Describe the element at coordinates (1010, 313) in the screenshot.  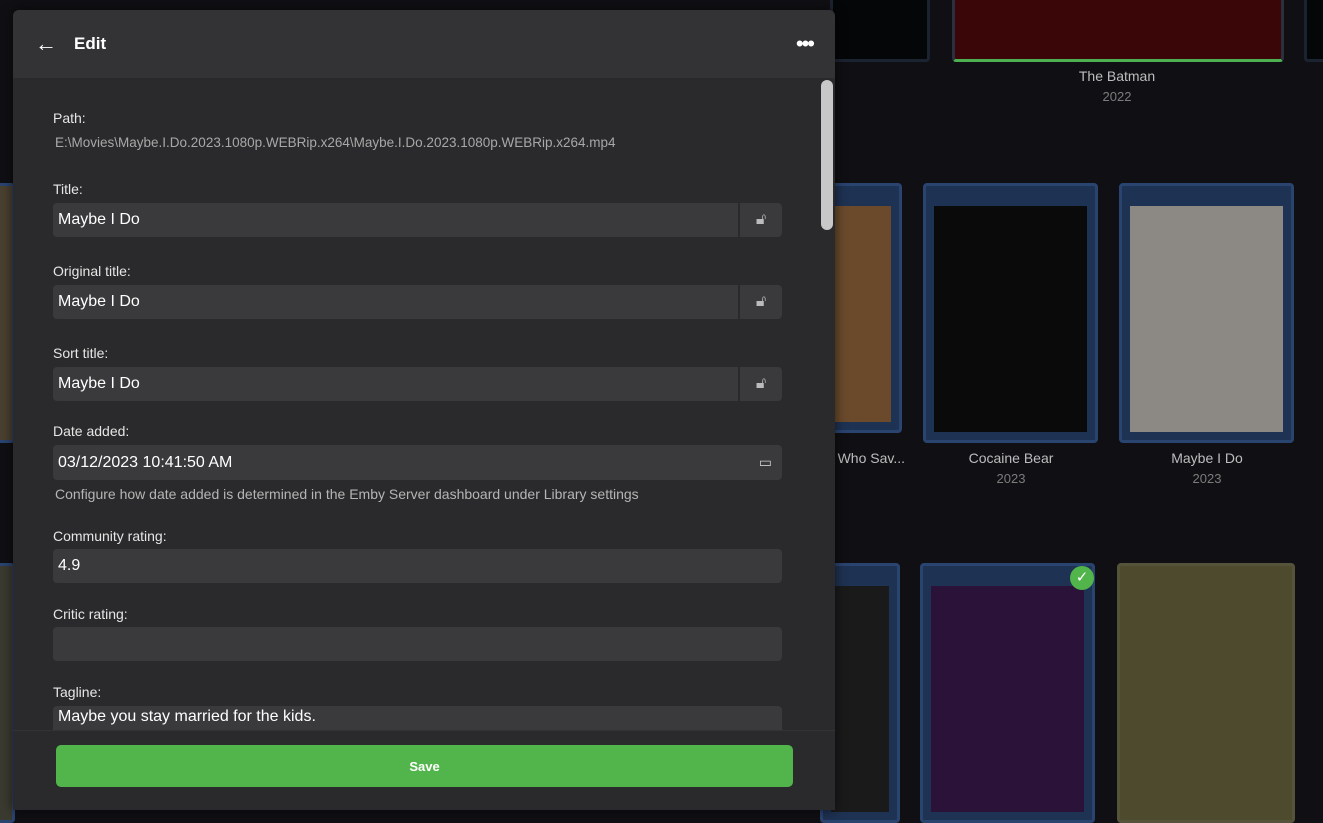
I see `poster-cocaine-bear` at that location.